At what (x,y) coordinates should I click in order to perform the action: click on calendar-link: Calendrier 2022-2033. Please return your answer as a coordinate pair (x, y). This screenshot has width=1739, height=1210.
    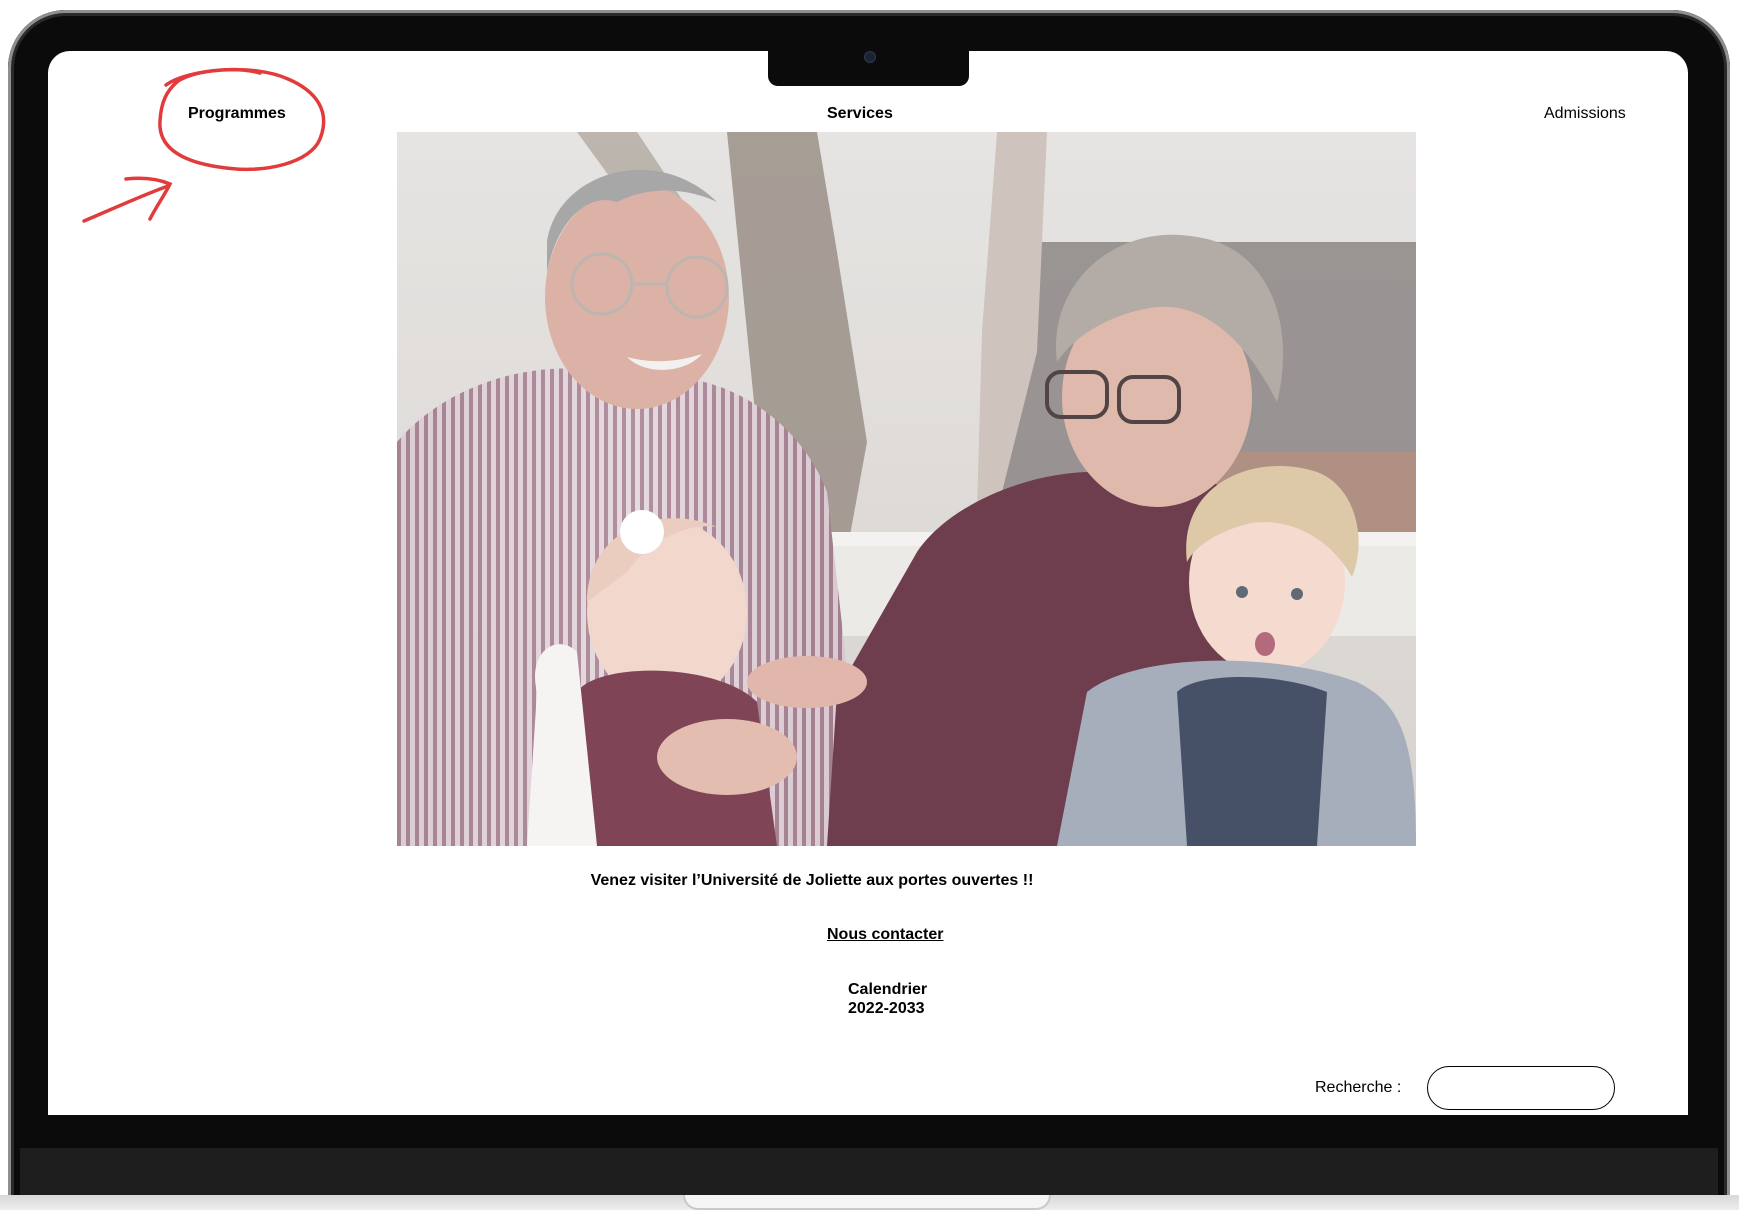
    Looking at the image, I should click on (887, 999).